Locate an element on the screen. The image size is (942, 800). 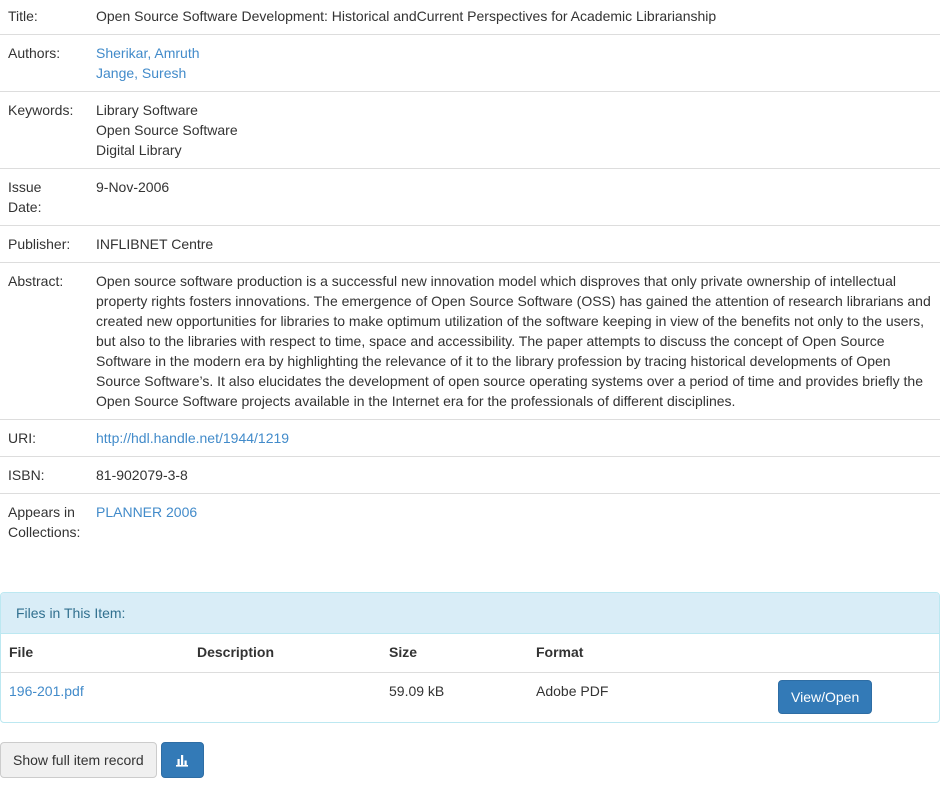
keyword: Open Source Software is located at coordinates (167, 130).